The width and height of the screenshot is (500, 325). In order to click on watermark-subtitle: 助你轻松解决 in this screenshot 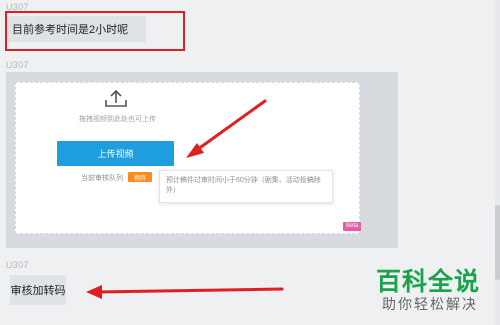, I will do `click(430, 305)`.